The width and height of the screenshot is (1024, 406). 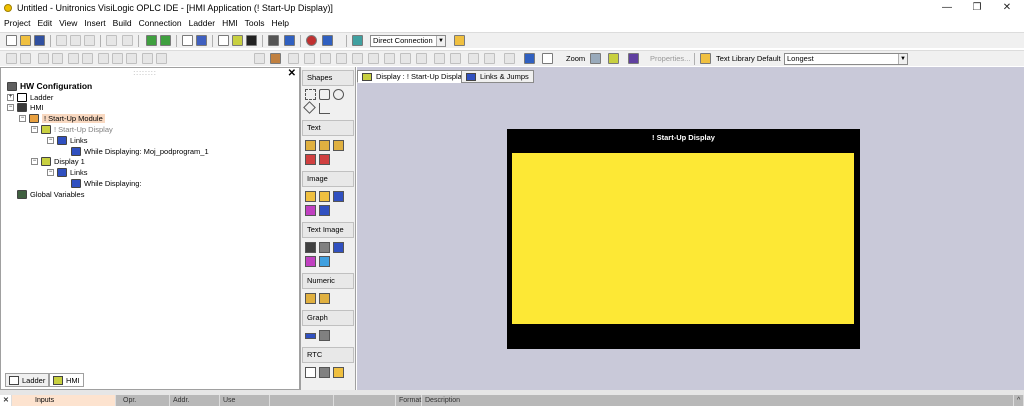 What do you see at coordinates (251, 40) in the screenshot?
I see `data-table-icon` at bounding box center [251, 40].